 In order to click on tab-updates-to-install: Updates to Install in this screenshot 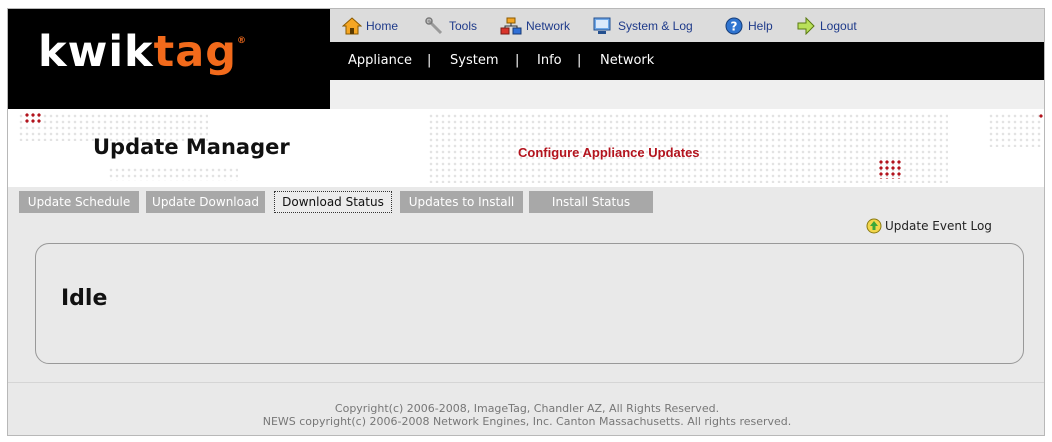, I will do `click(461, 202)`.